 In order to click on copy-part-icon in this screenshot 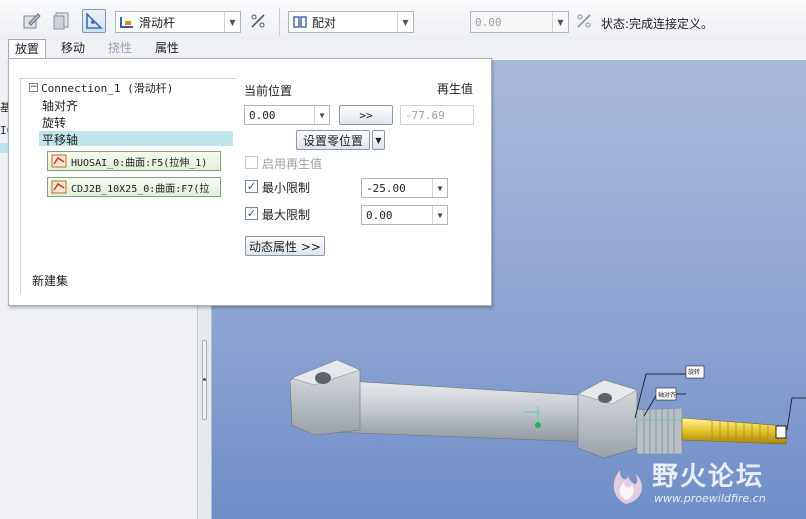, I will do `click(62, 21)`.